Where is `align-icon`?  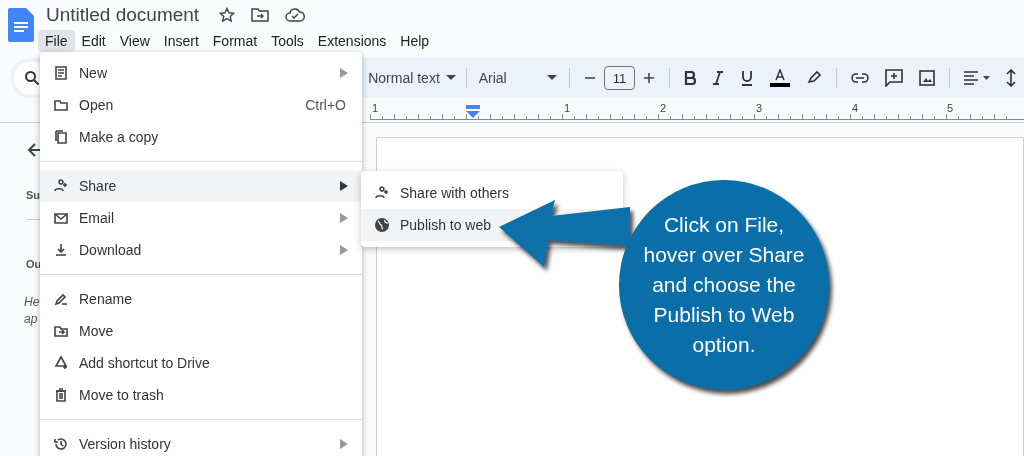 align-icon is located at coordinates (977, 78).